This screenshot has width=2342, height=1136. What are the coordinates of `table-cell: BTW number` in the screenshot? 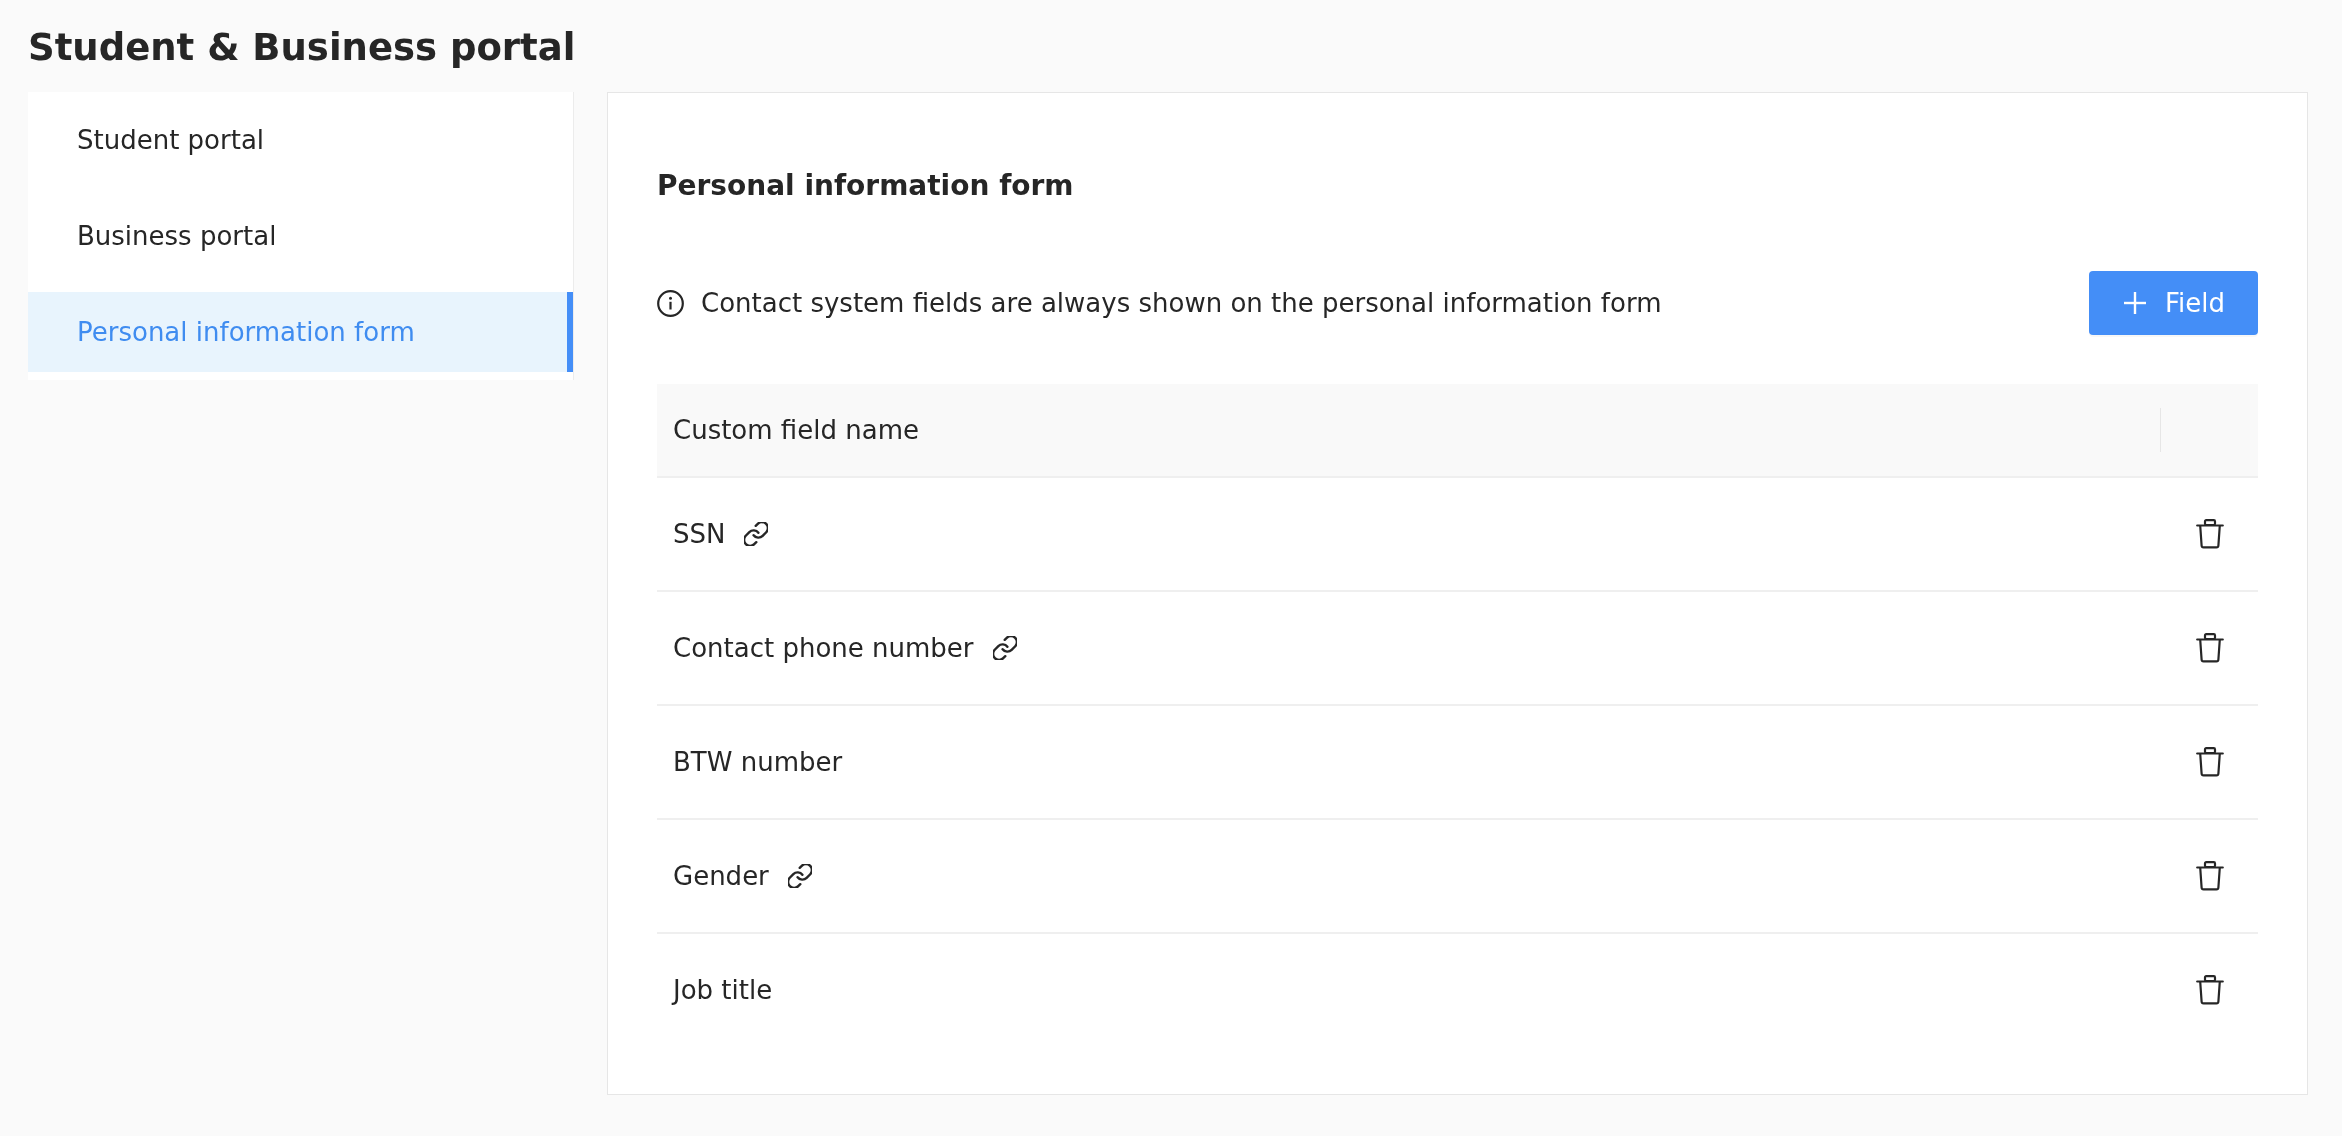 It's located at (758, 762).